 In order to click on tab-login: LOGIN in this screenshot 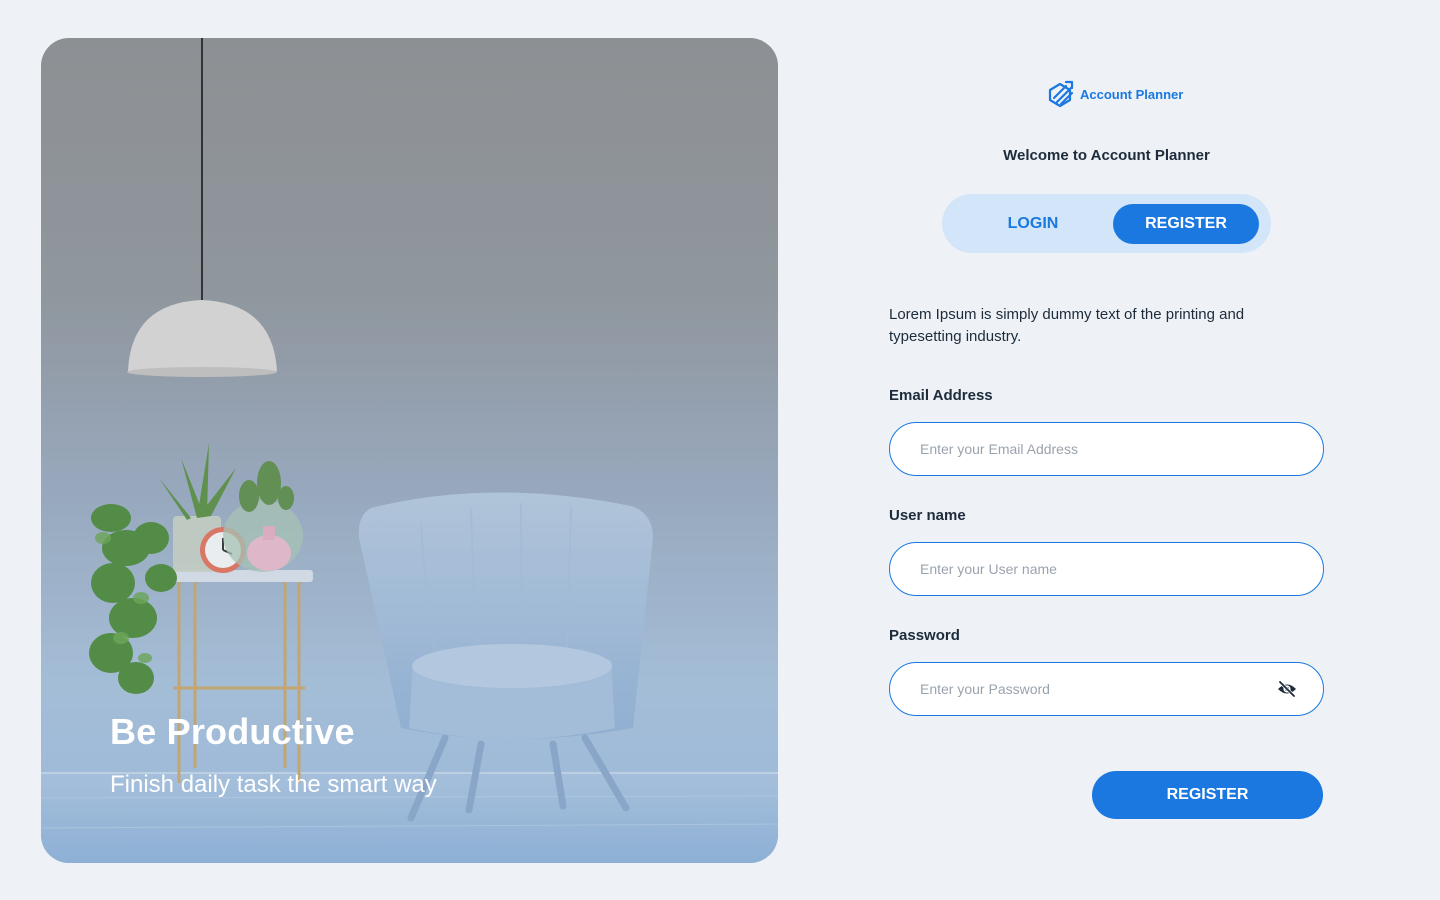, I will do `click(1033, 224)`.